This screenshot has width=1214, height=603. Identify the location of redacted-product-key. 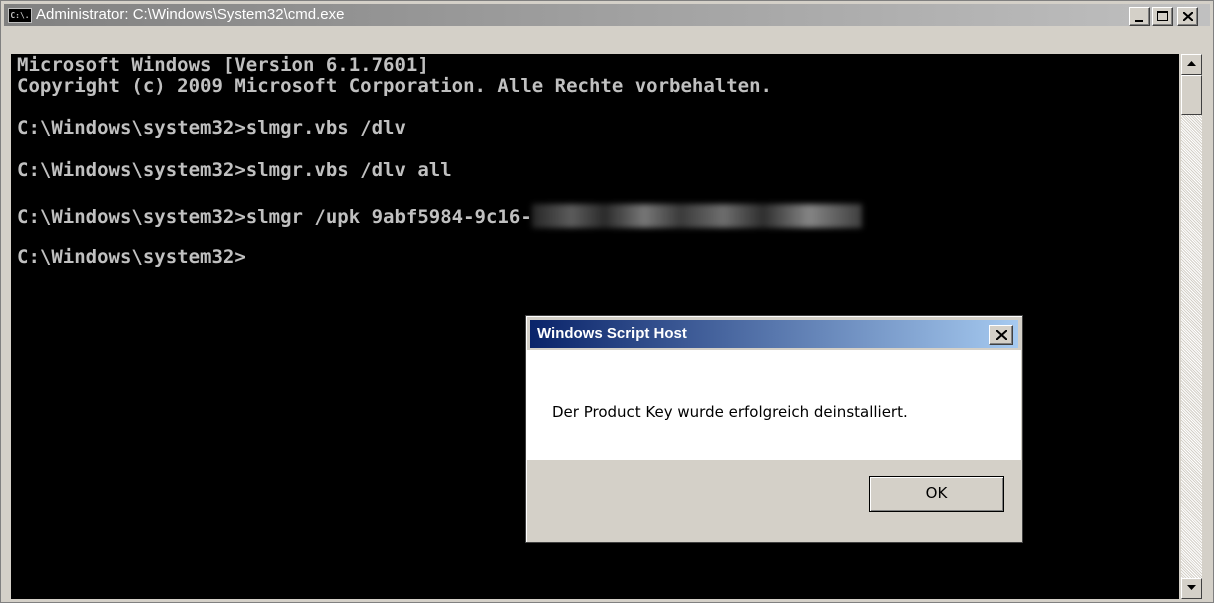
(696, 216).